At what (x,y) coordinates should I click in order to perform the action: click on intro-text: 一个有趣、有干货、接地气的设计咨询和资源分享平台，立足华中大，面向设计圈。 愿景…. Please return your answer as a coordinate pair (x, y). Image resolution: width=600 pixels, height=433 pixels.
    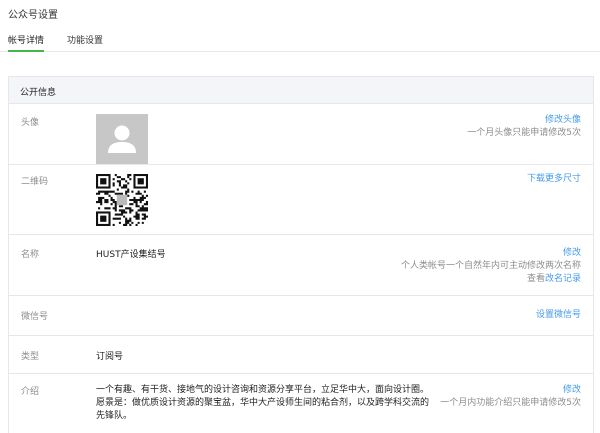
    Looking at the image, I should click on (266, 403).